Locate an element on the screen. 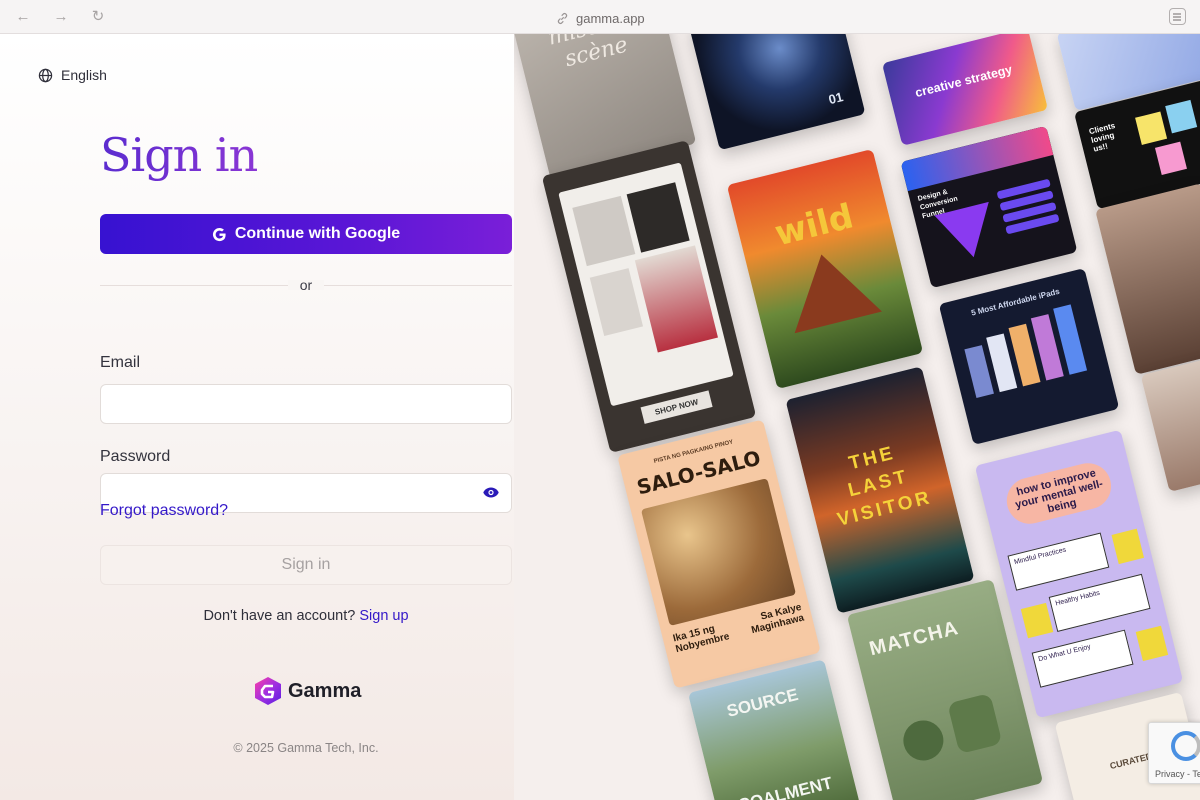 This screenshot has height=800, width=1200. reload-icon: ↻ is located at coordinates (98, 17).